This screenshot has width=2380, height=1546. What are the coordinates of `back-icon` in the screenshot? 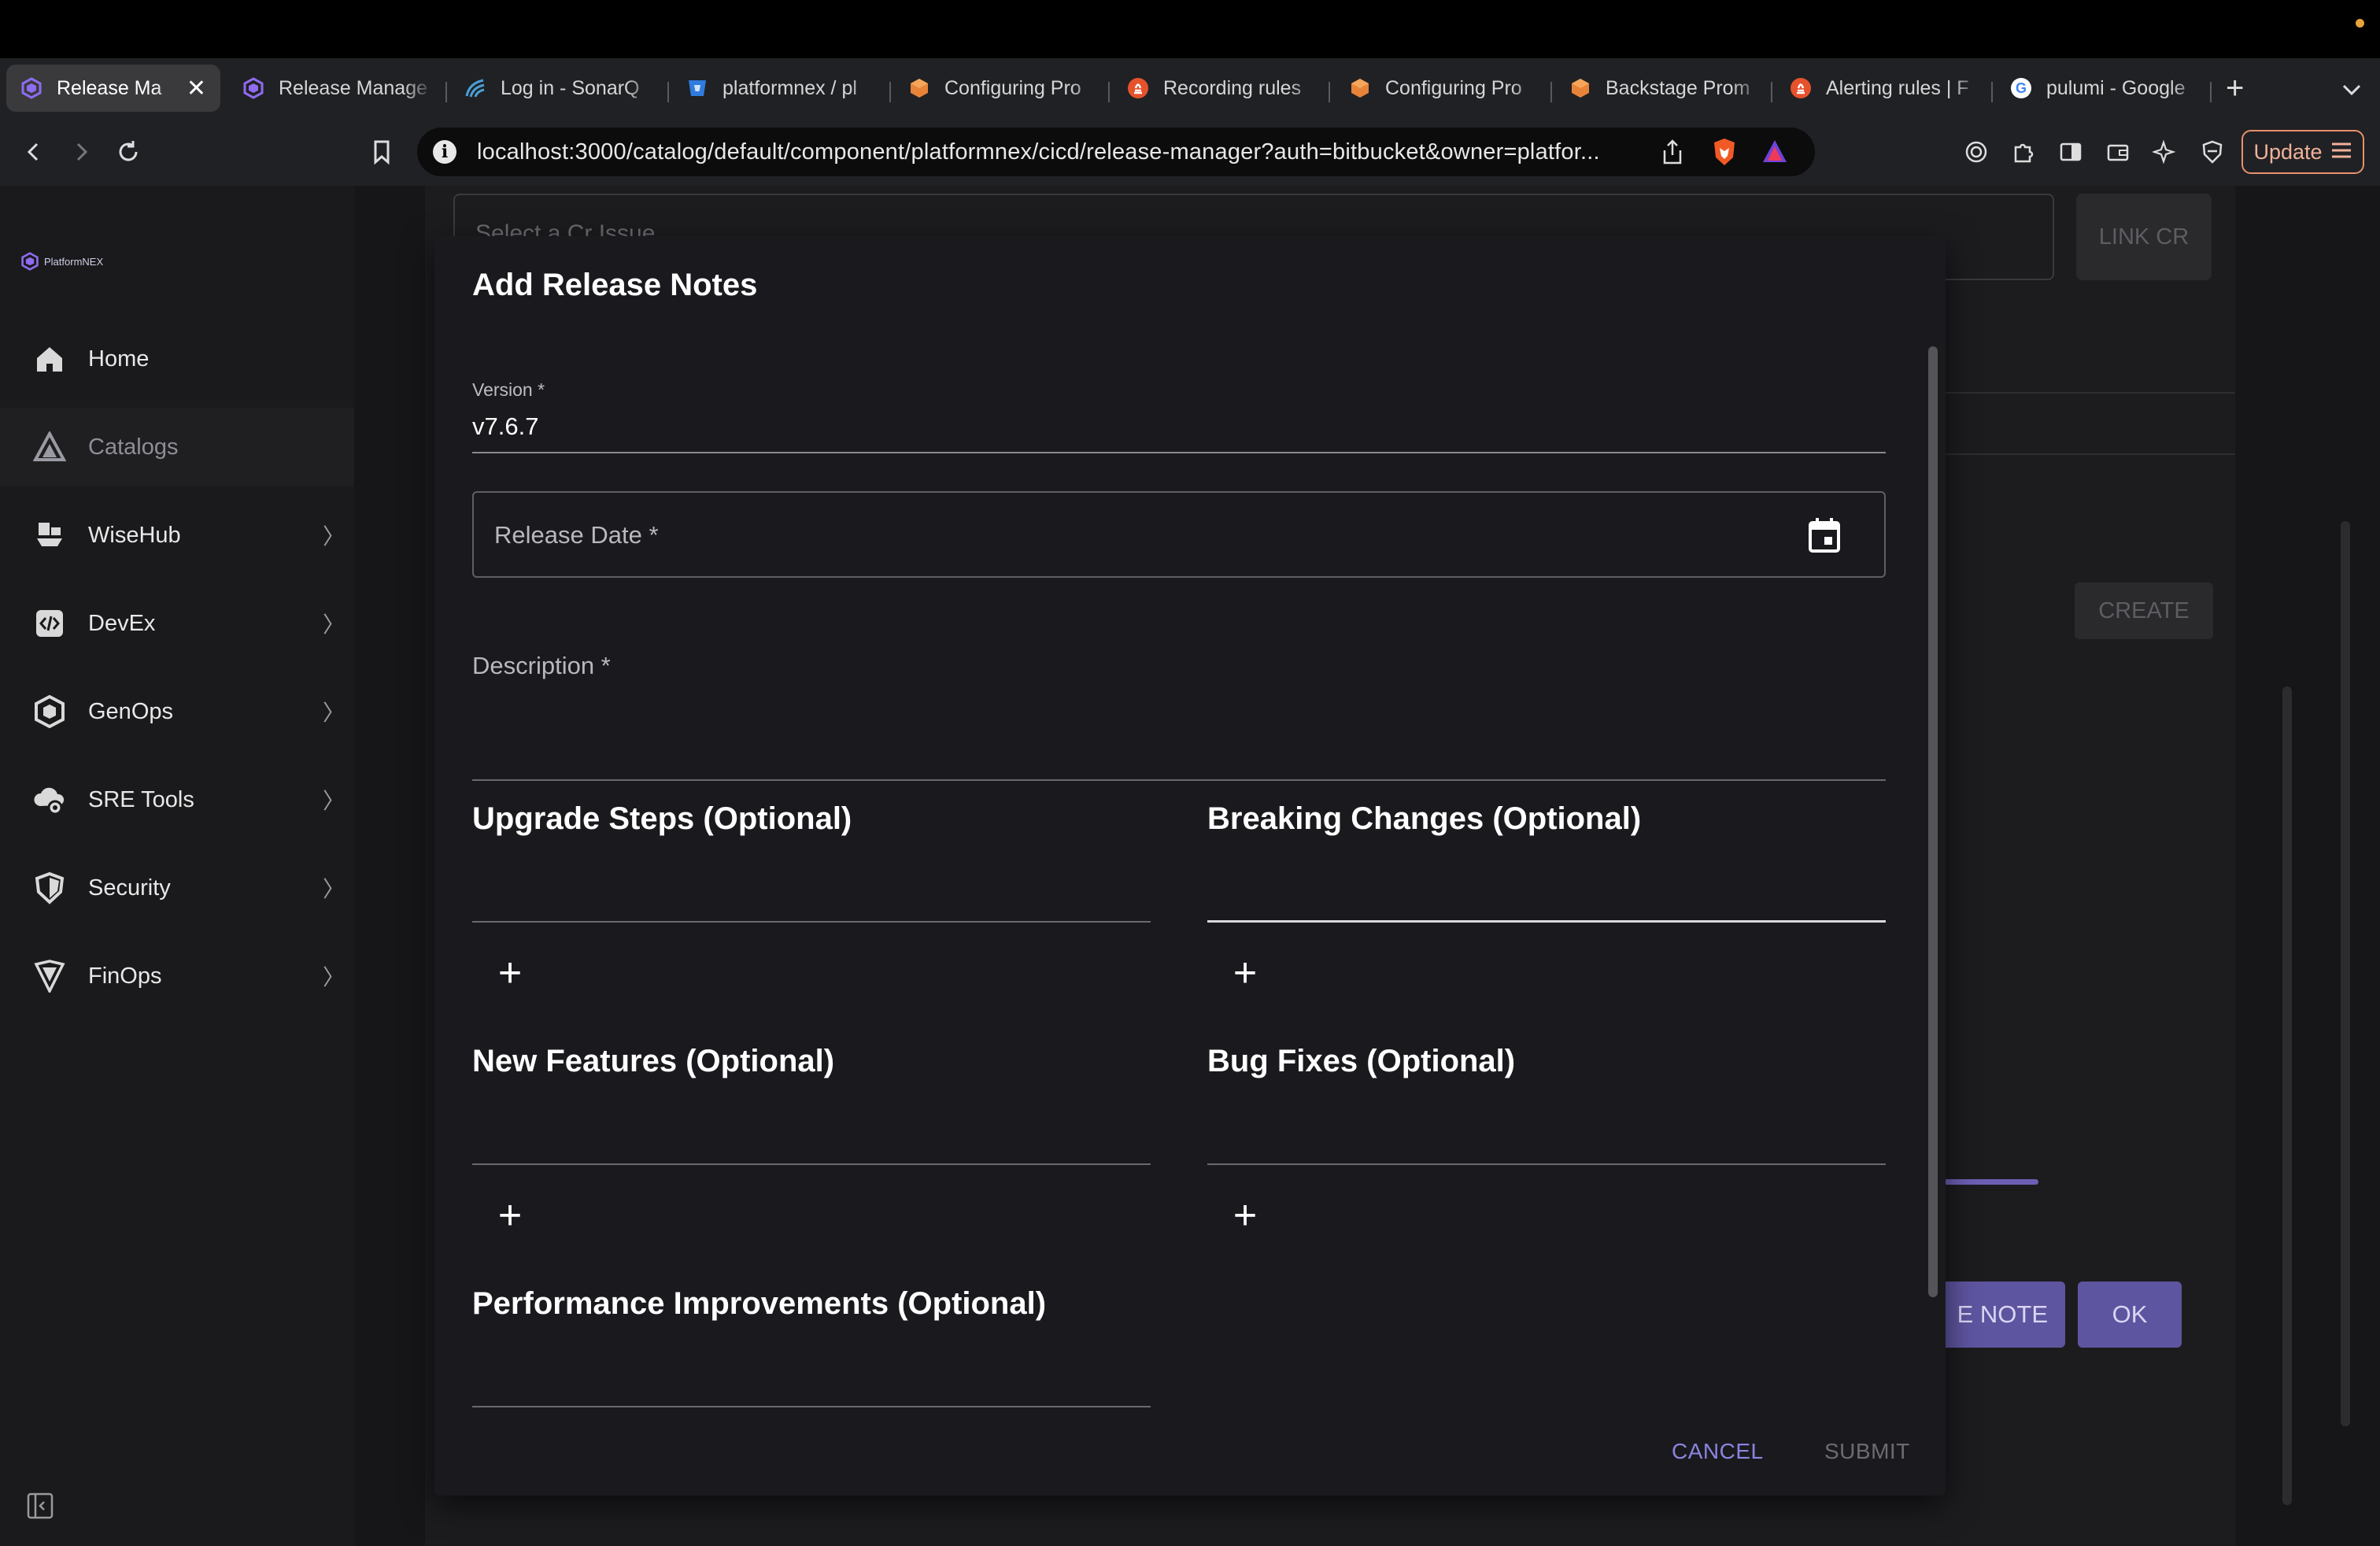 It's located at (34, 152).